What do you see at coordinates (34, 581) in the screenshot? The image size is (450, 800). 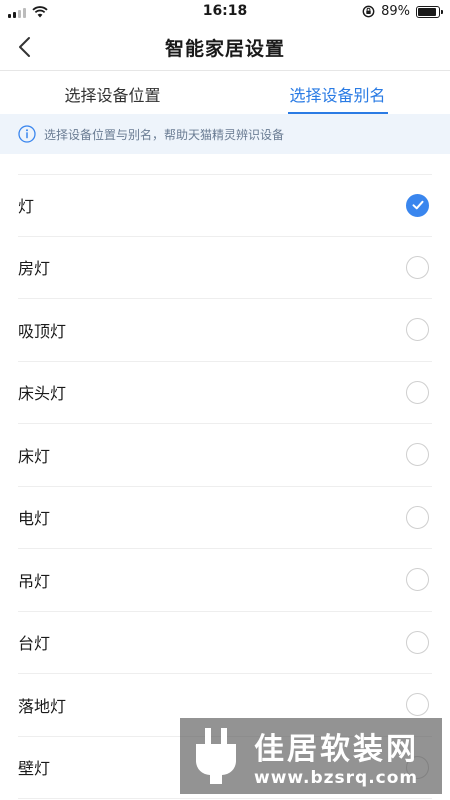 I see `alias-option-label: 吊灯` at bounding box center [34, 581].